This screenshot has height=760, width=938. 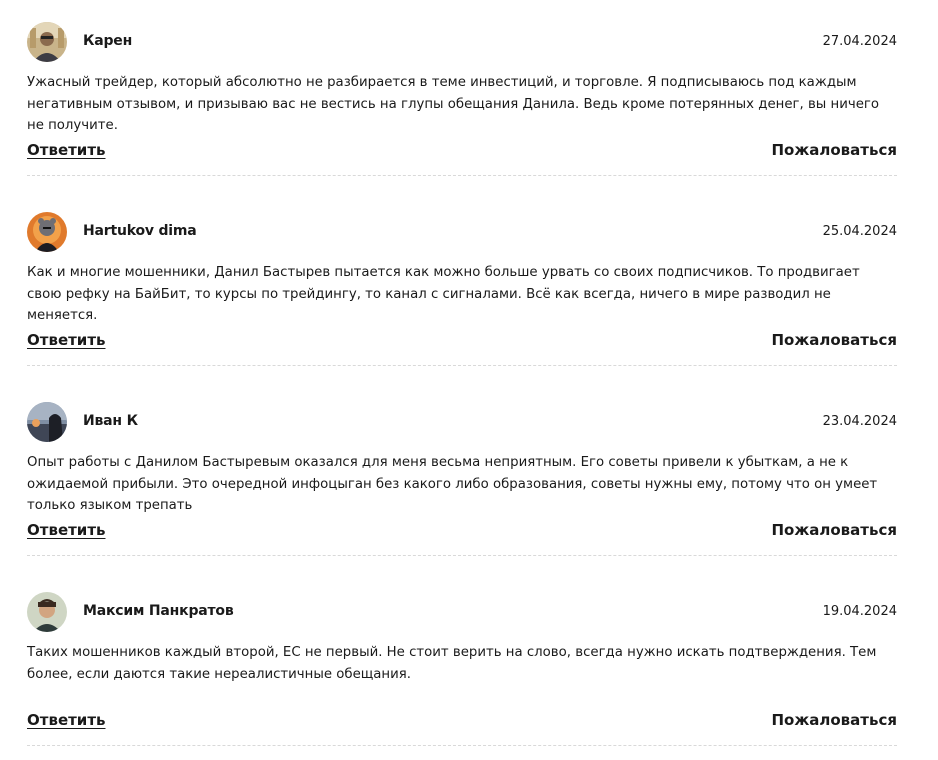 What do you see at coordinates (108, 41) in the screenshot?
I see `author-name: Карен` at bounding box center [108, 41].